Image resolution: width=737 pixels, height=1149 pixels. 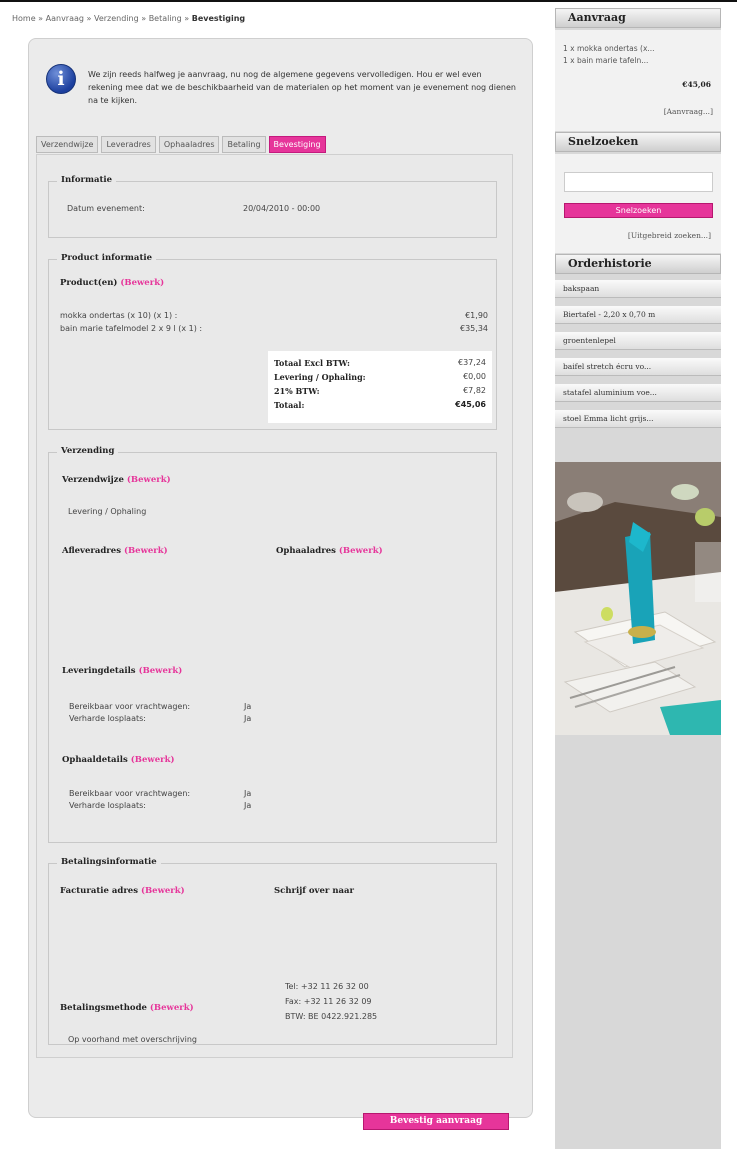 I want to click on section-legend: Betalingsinformatie, so click(x=109, y=862).